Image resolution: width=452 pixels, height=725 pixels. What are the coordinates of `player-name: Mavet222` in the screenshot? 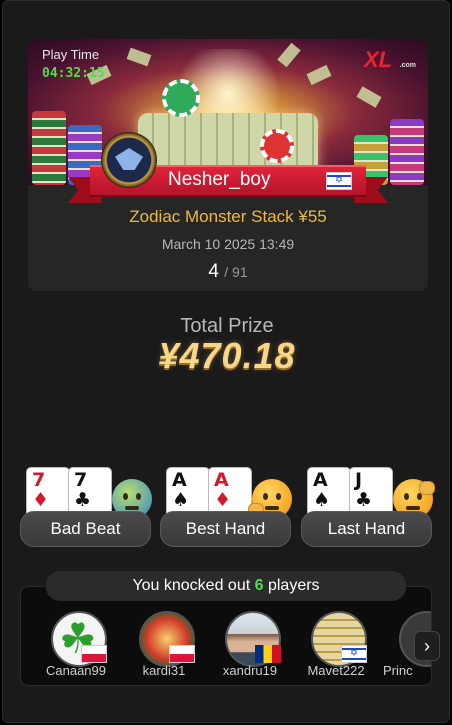 It's located at (336, 670).